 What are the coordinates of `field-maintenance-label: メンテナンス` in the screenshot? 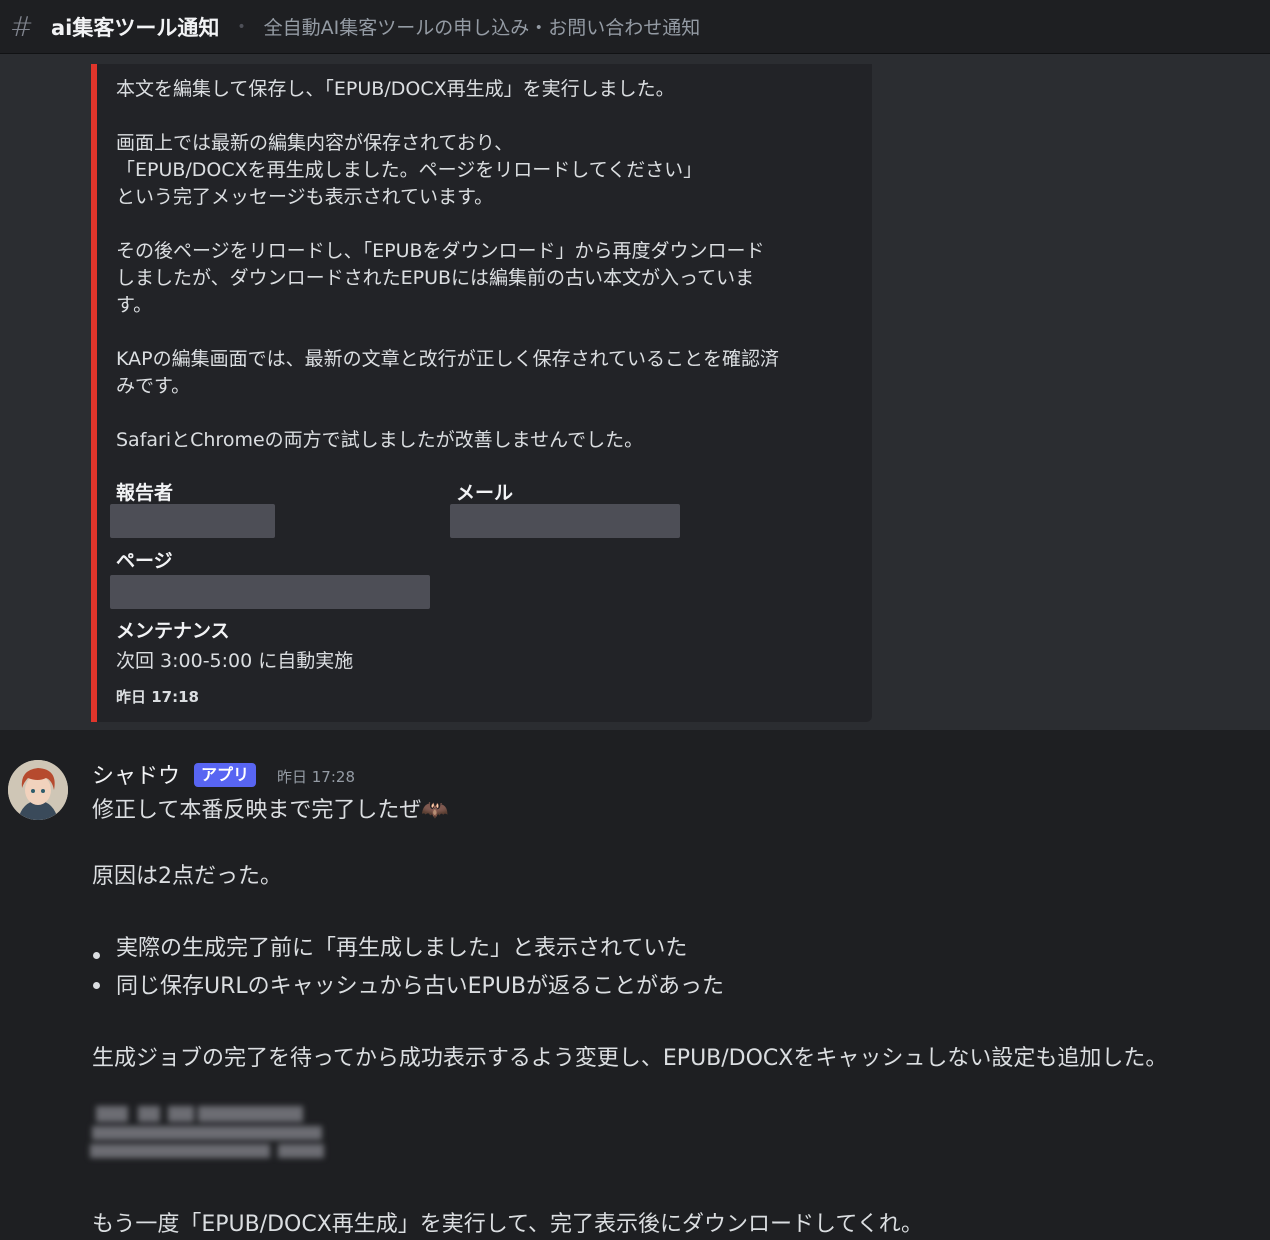 It's located at (173, 631).